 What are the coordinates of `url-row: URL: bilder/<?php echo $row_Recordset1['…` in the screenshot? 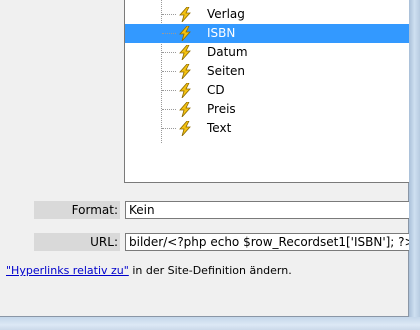 It's located at (226, 242).